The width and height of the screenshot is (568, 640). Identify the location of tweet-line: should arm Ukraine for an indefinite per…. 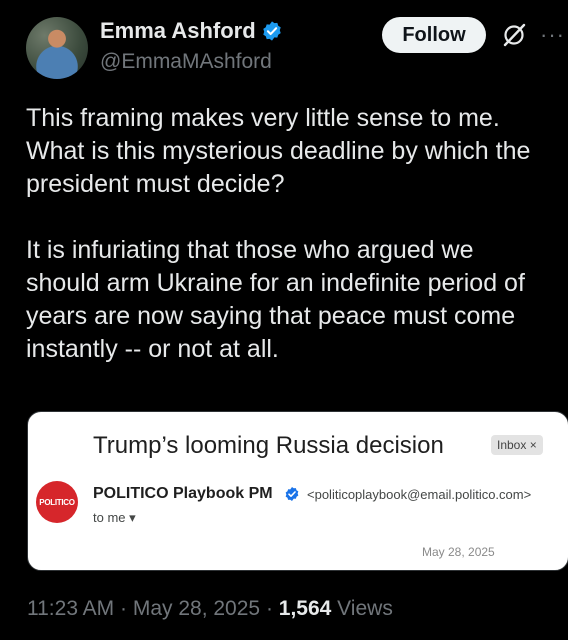
(275, 283).